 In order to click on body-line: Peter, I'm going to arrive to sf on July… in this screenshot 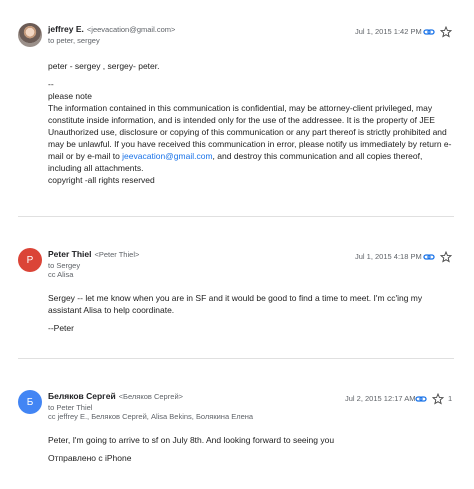, I will do `click(191, 440)`.